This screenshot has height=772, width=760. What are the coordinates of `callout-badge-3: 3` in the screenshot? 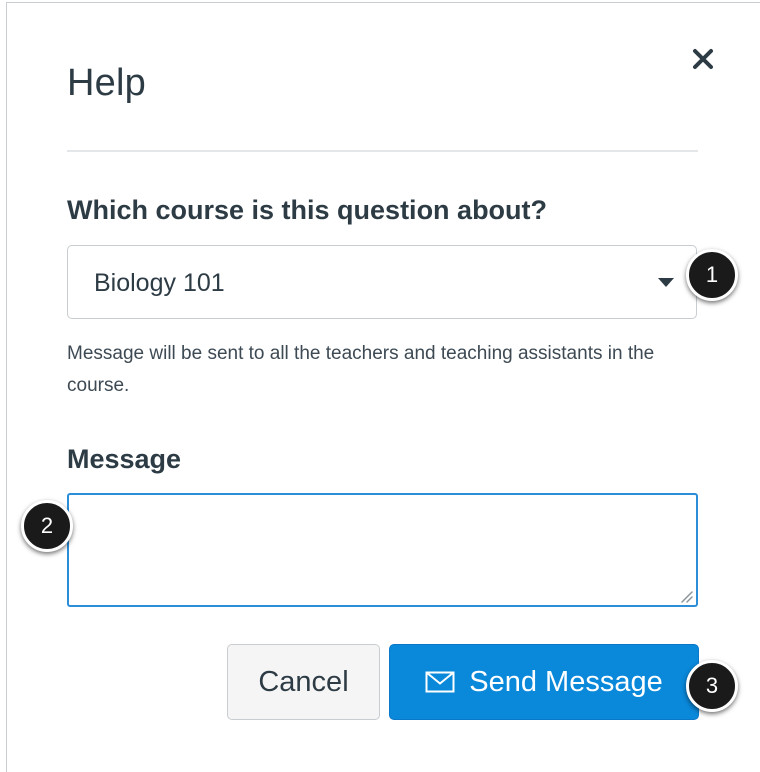 It's located at (712, 686).